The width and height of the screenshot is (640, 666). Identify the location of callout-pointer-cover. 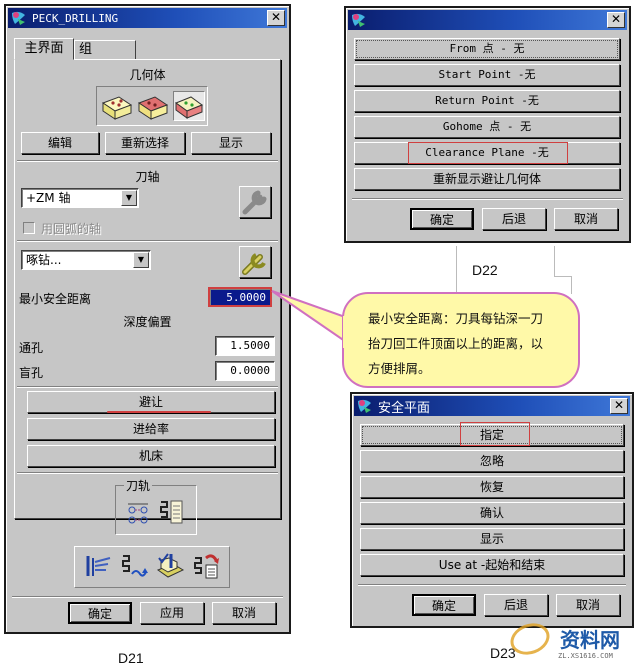
(346, 332).